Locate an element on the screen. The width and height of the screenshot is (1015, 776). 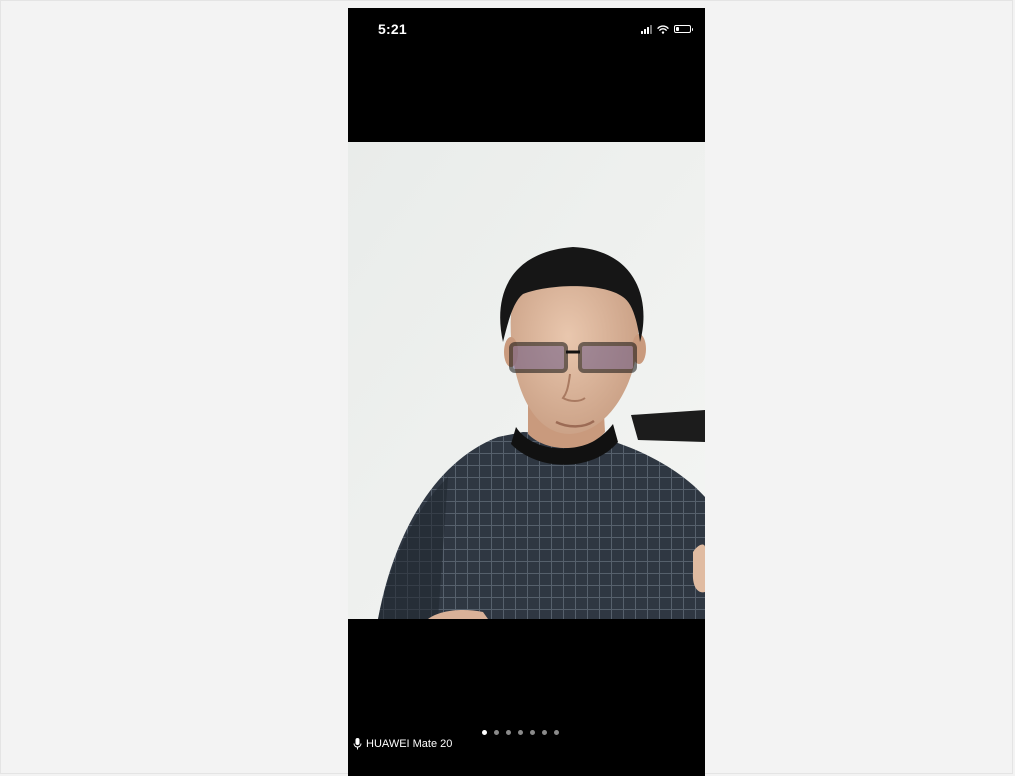
participant-name: HUAWEI Mate 20 is located at coordinates (409, 744).